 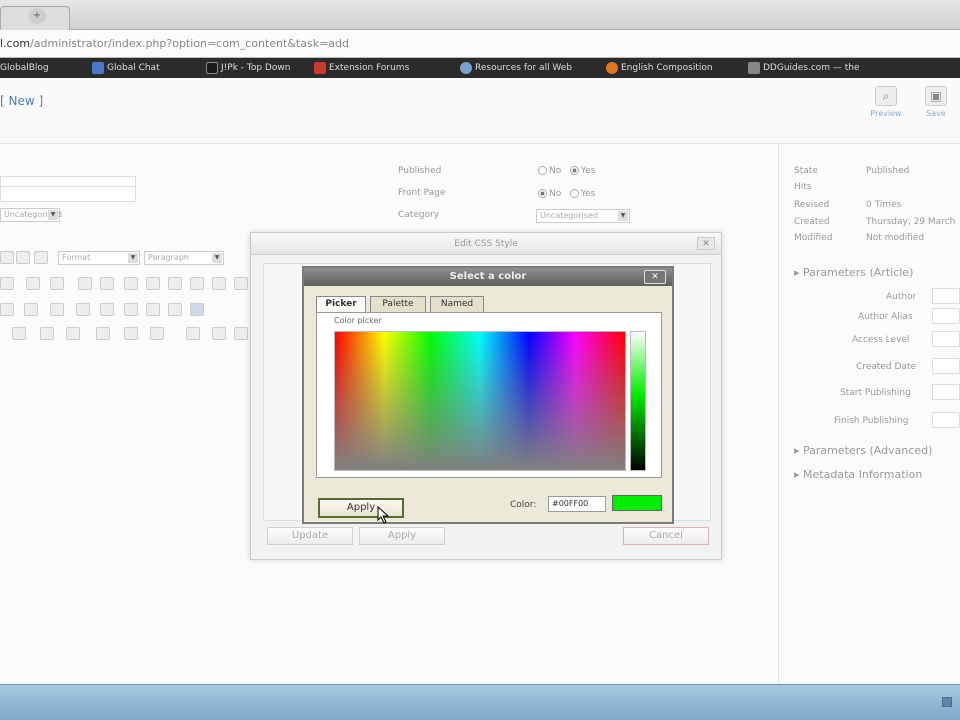 What do you see at coordinates (398, 304) in the screenshot?
I see `tab-palette: Palette` at bounding box center [398, 304].